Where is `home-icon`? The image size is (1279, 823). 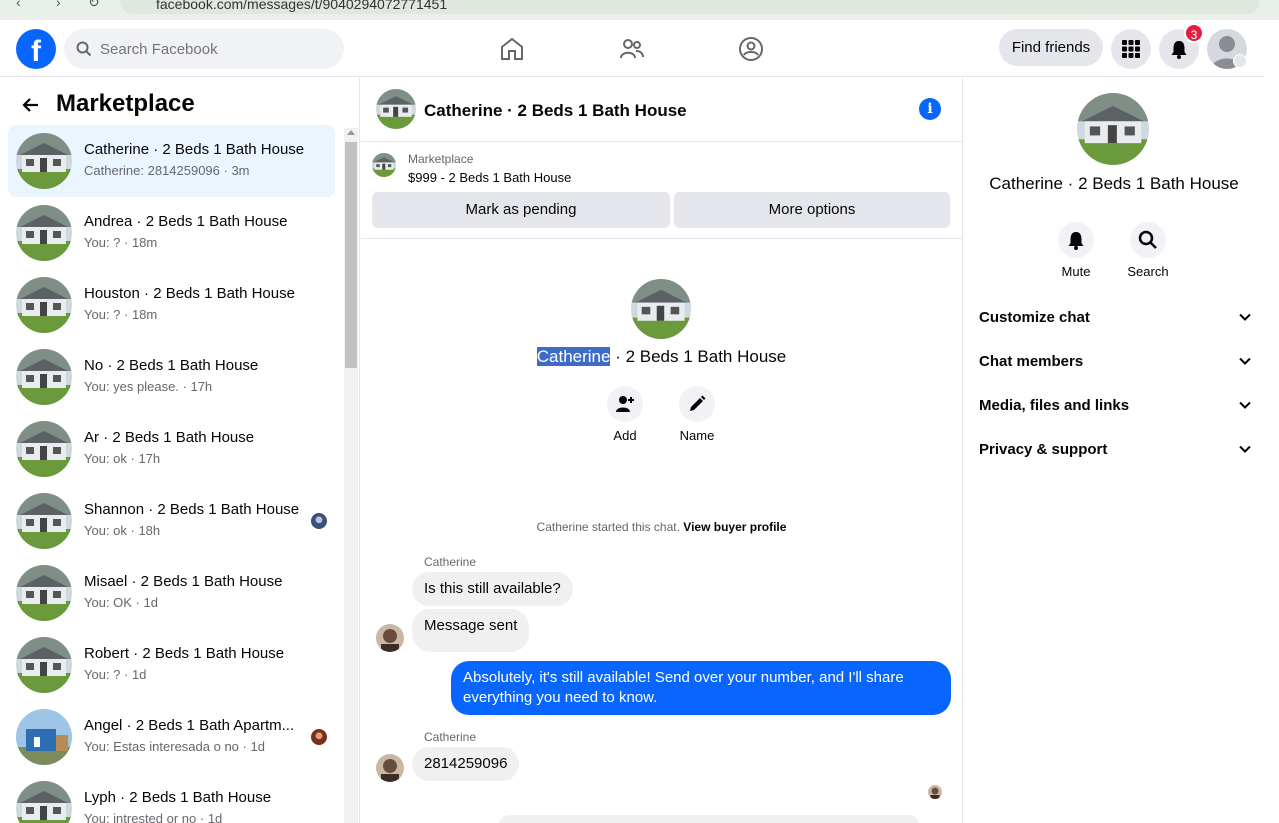
home-icon is located at coordinates (512, 49).